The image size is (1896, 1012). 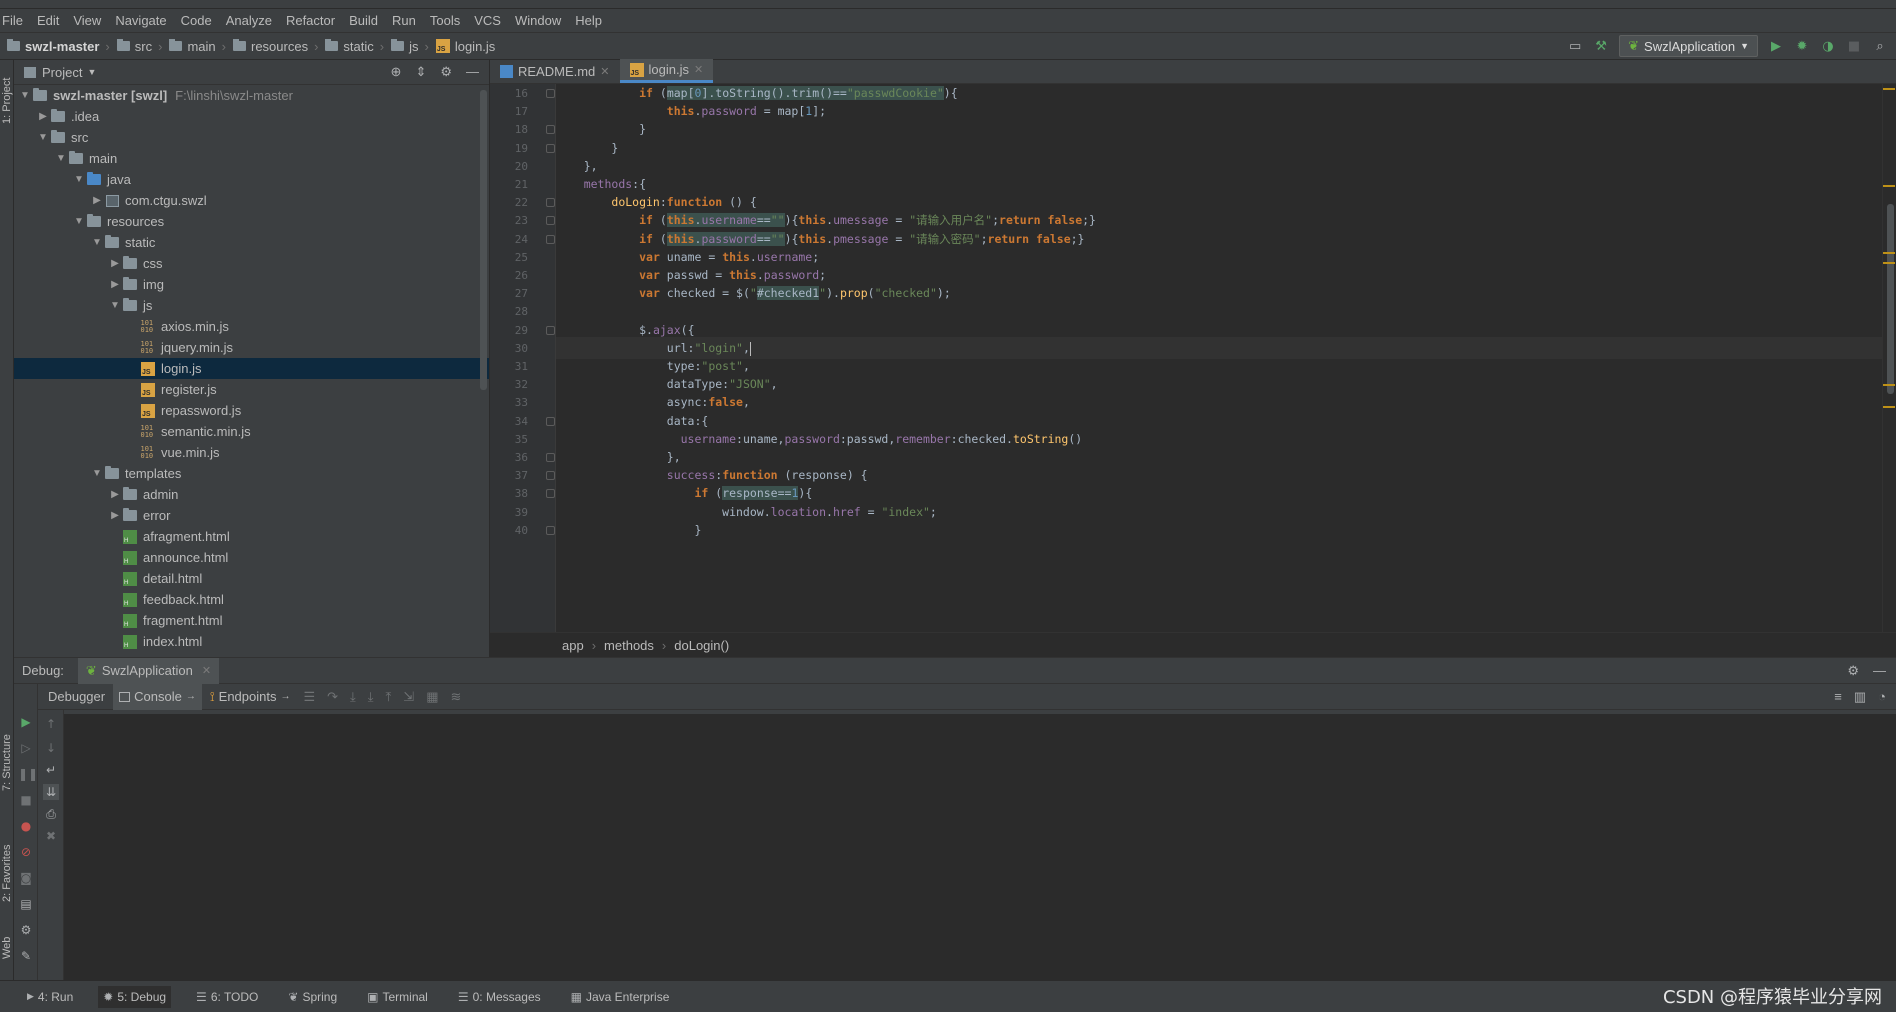 What do you see at coordinates (51, 836) in the screenshot?
I see `clear-trash-icon: ✖` at bounding box center [51, 836].